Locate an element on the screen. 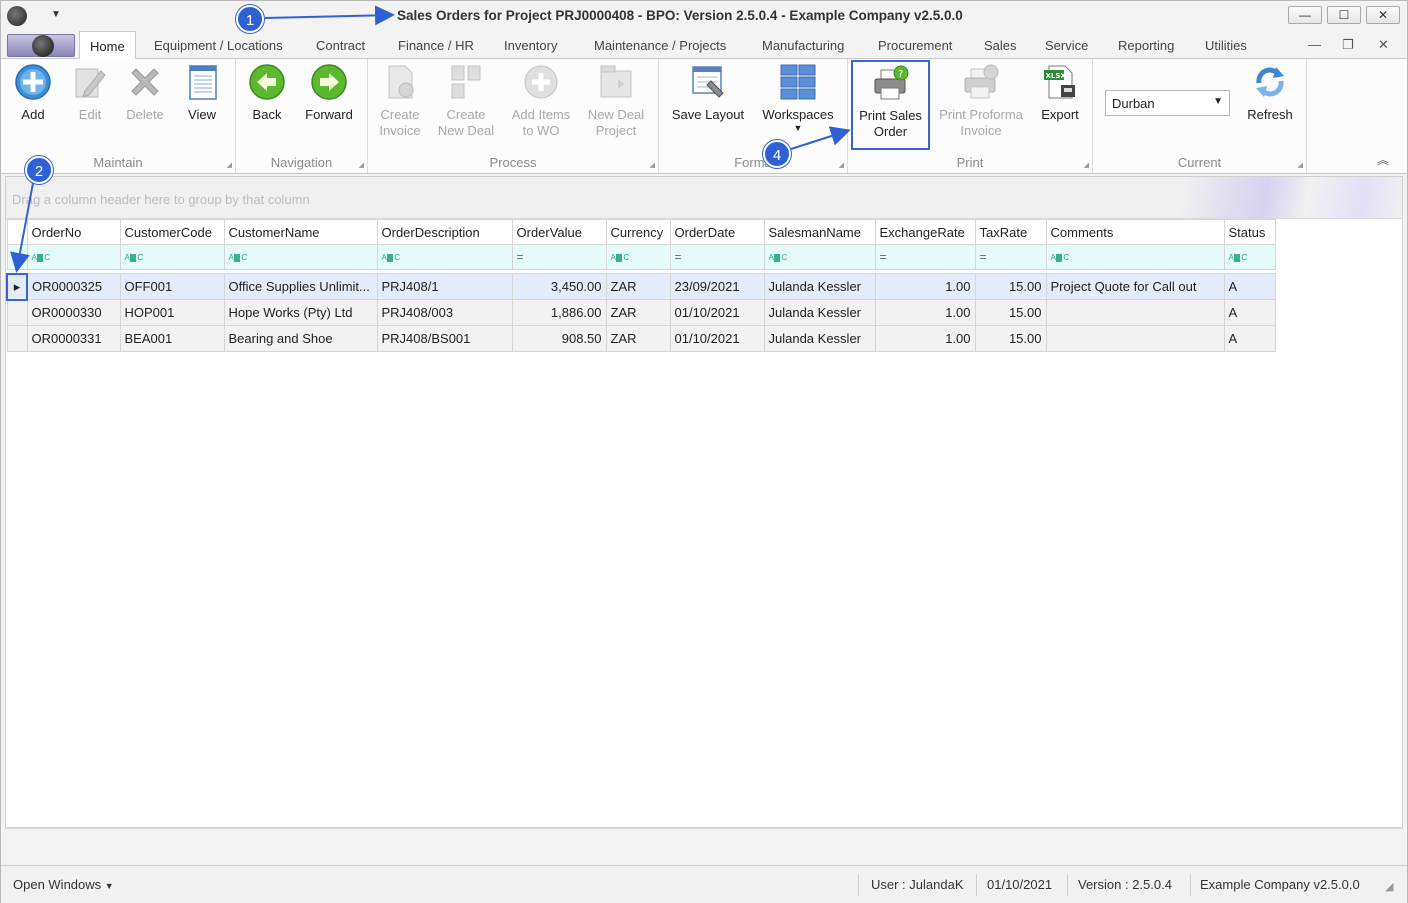  column-header-customercode: CustomerCode is located at coordinates (172, 232).